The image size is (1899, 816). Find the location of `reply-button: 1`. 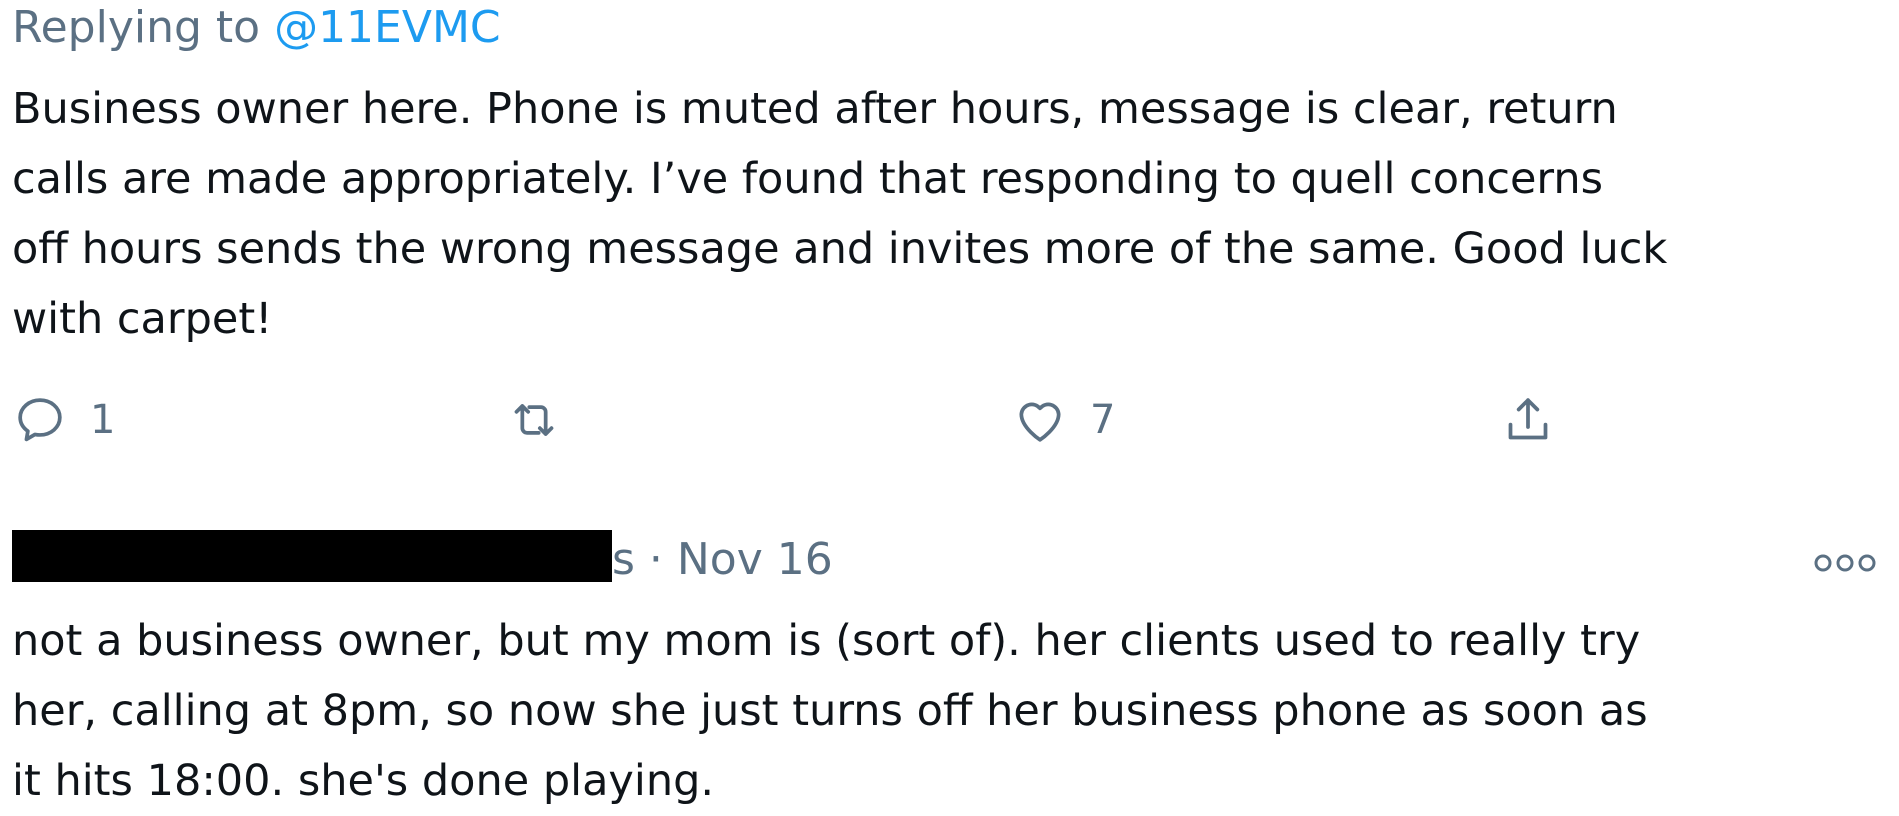

reply-button: 1 is located at coordinates (63, 420).